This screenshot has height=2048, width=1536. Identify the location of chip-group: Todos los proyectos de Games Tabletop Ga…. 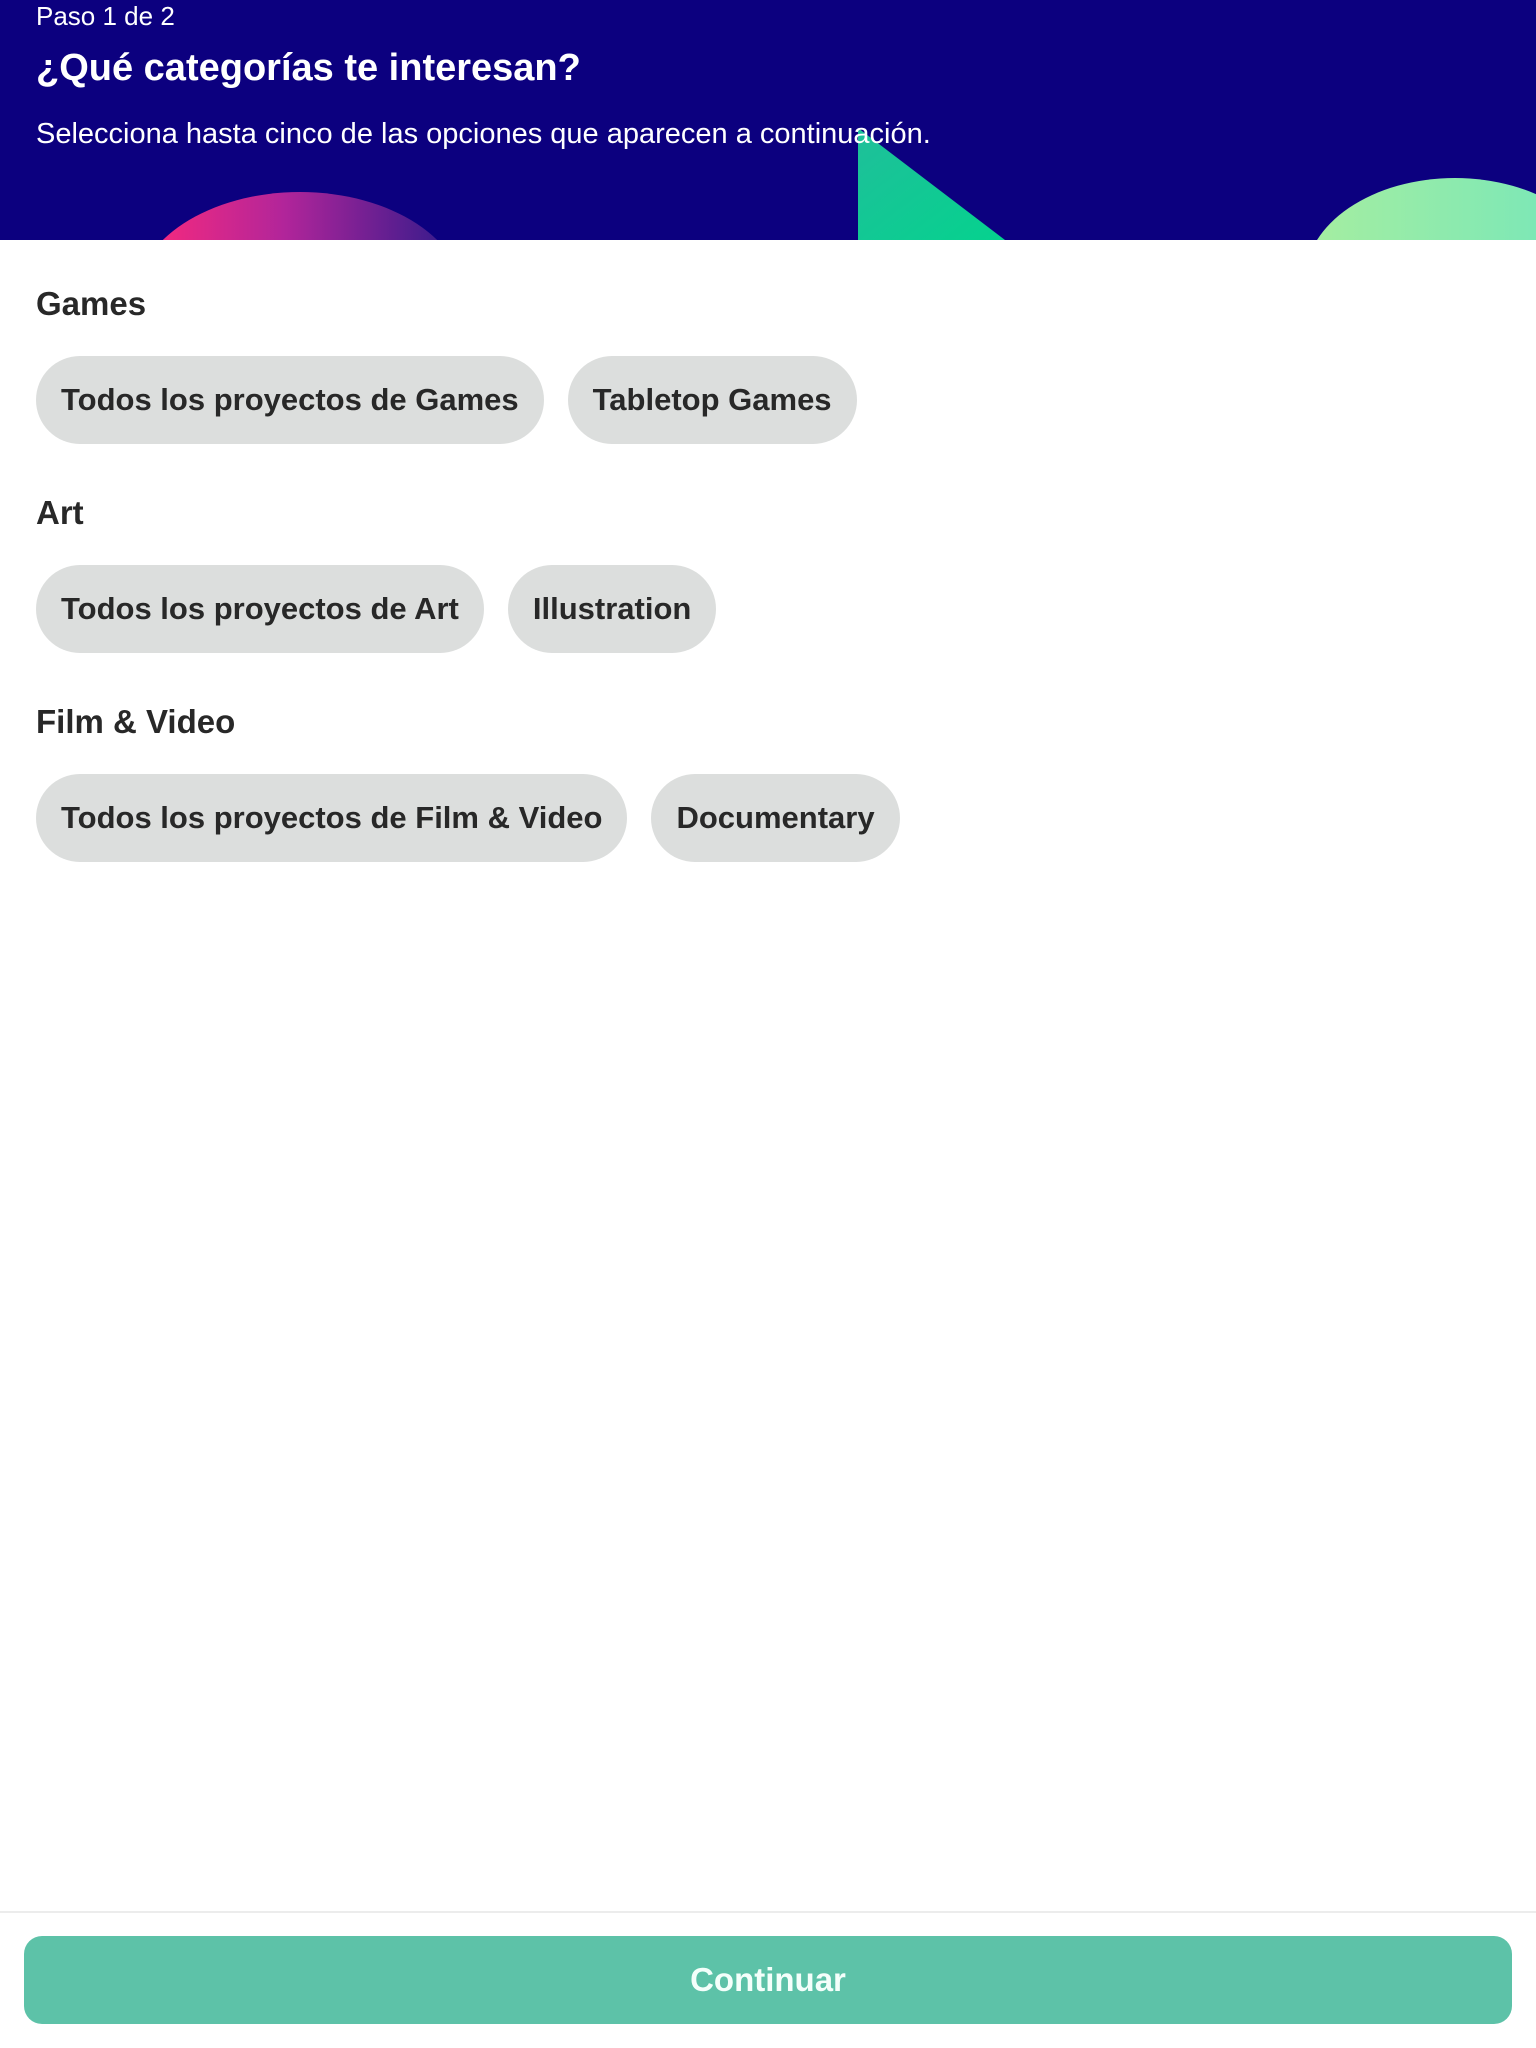
(446, 400).